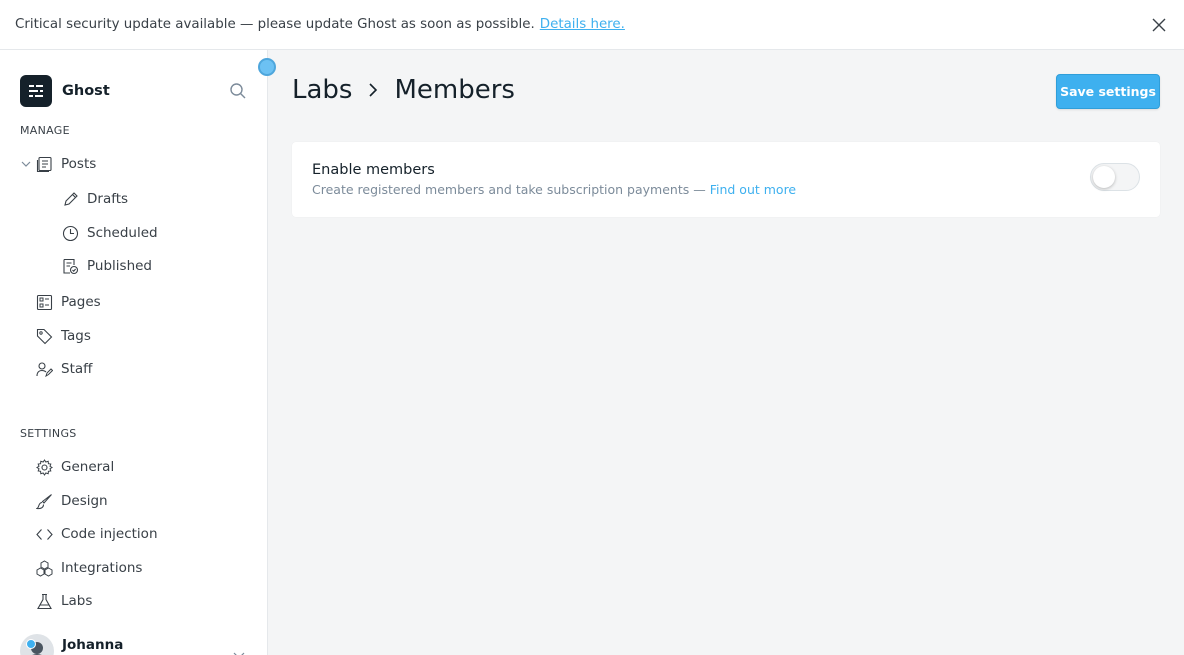 The image size is (1184, 655). I want to click on sidebar-item-label: Tags, so click(76, 336).